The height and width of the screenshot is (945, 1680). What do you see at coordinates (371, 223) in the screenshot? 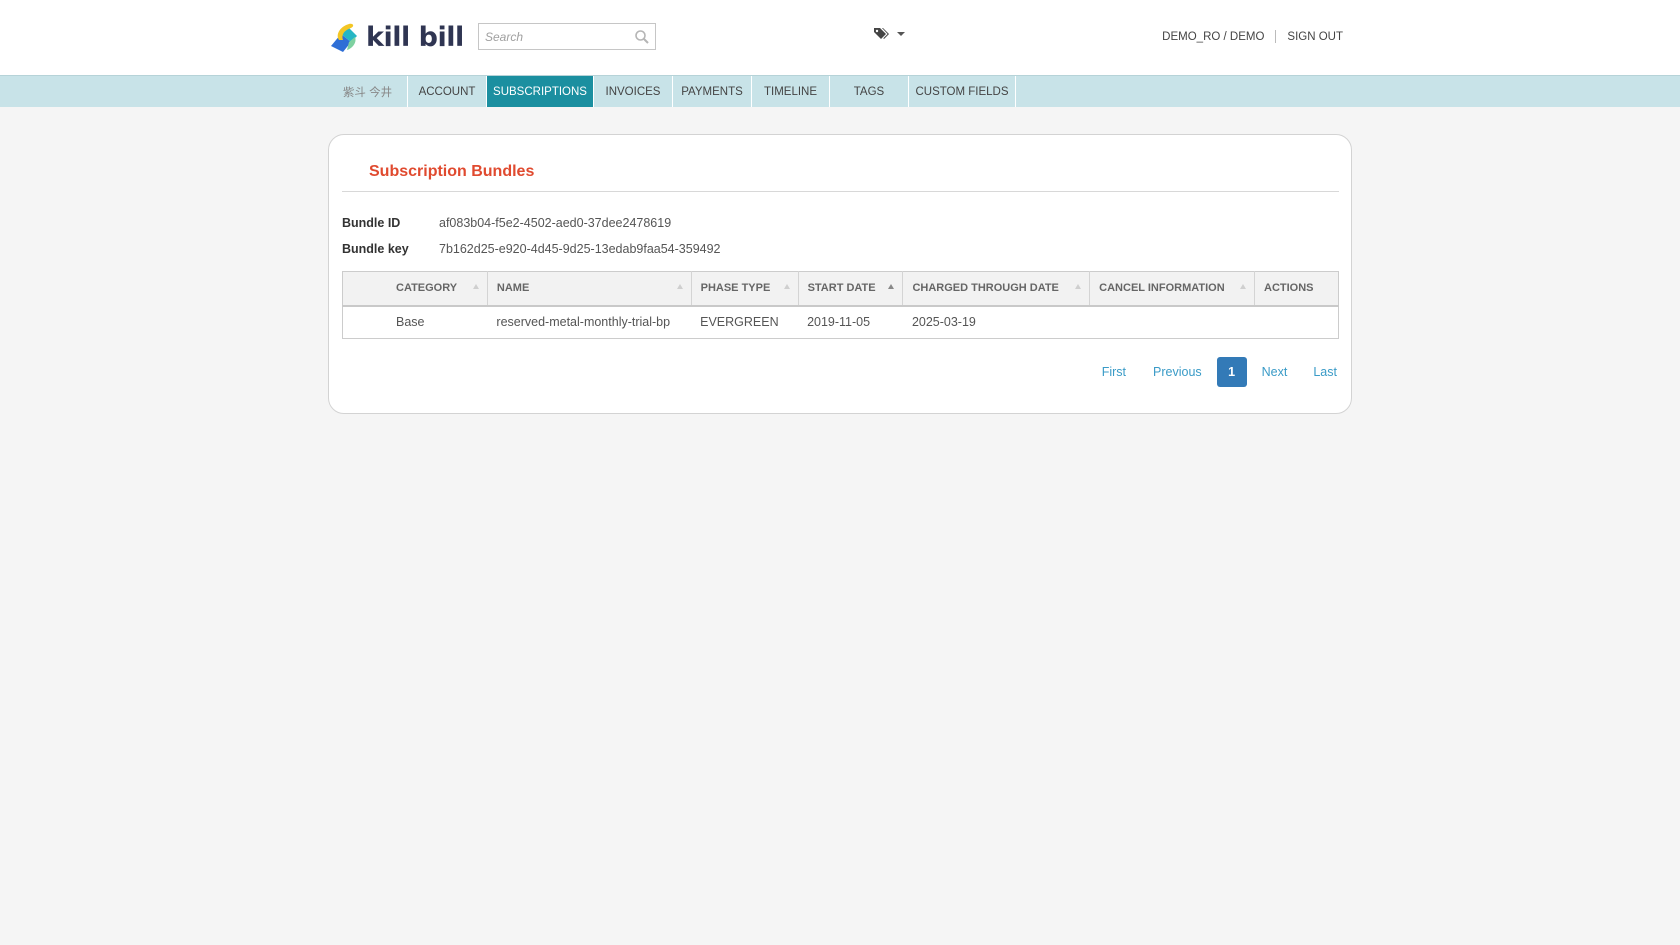
I see `bundle-id-label: Bundle ID` at bounding box center [371, 223].